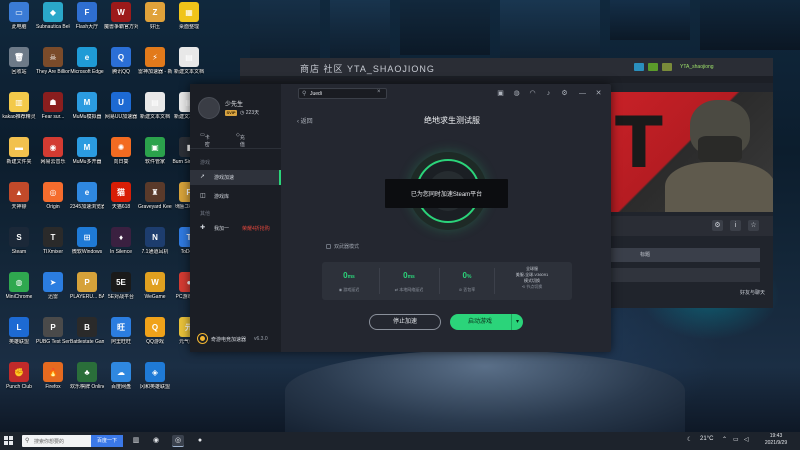 The image size is (800, 450). What do you see at coordinates (87, 61) in the screenshot?
I see `desktop-icon: e Microsoft Edge` at bounding box center [87, 61].